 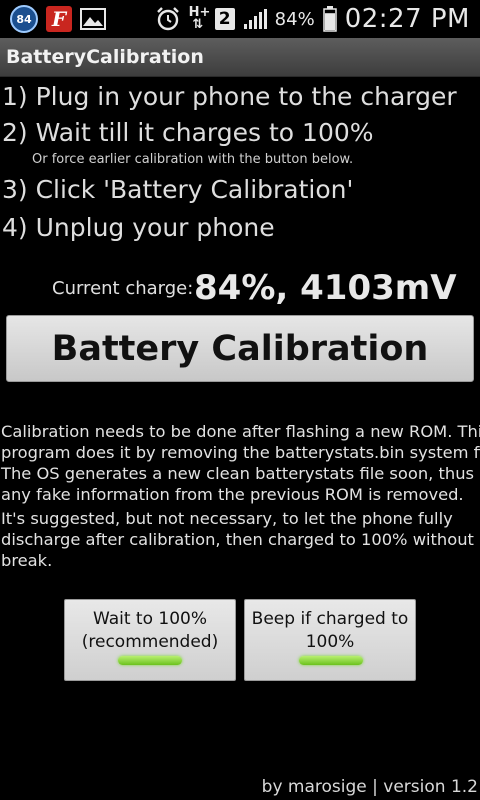 What do you see at coordinates (178, 189) in the screenshot?
I see `instruction-step-3: 3) Click 'Battery Calibration'` at bounding box center [178, 189].